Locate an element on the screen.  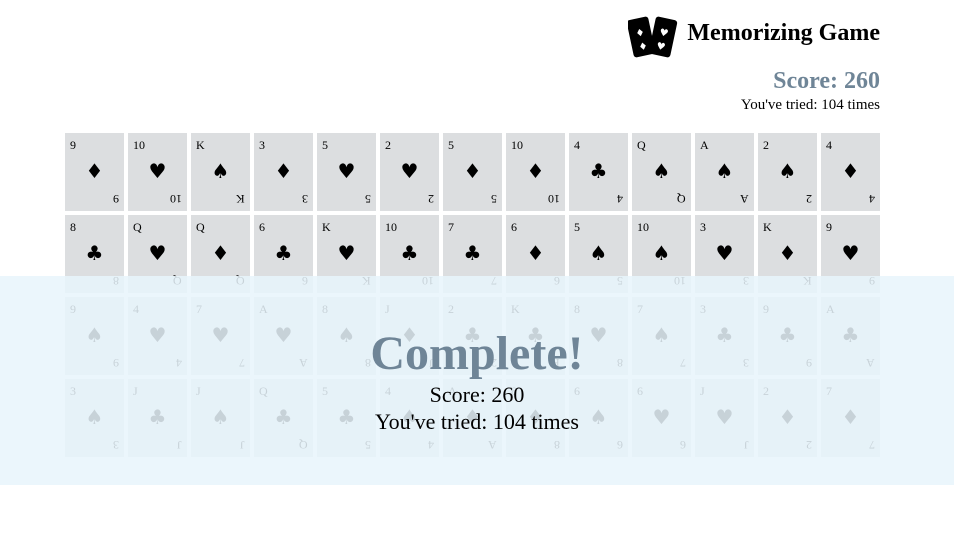
card-rank: A is located at coordinates (704, 145).